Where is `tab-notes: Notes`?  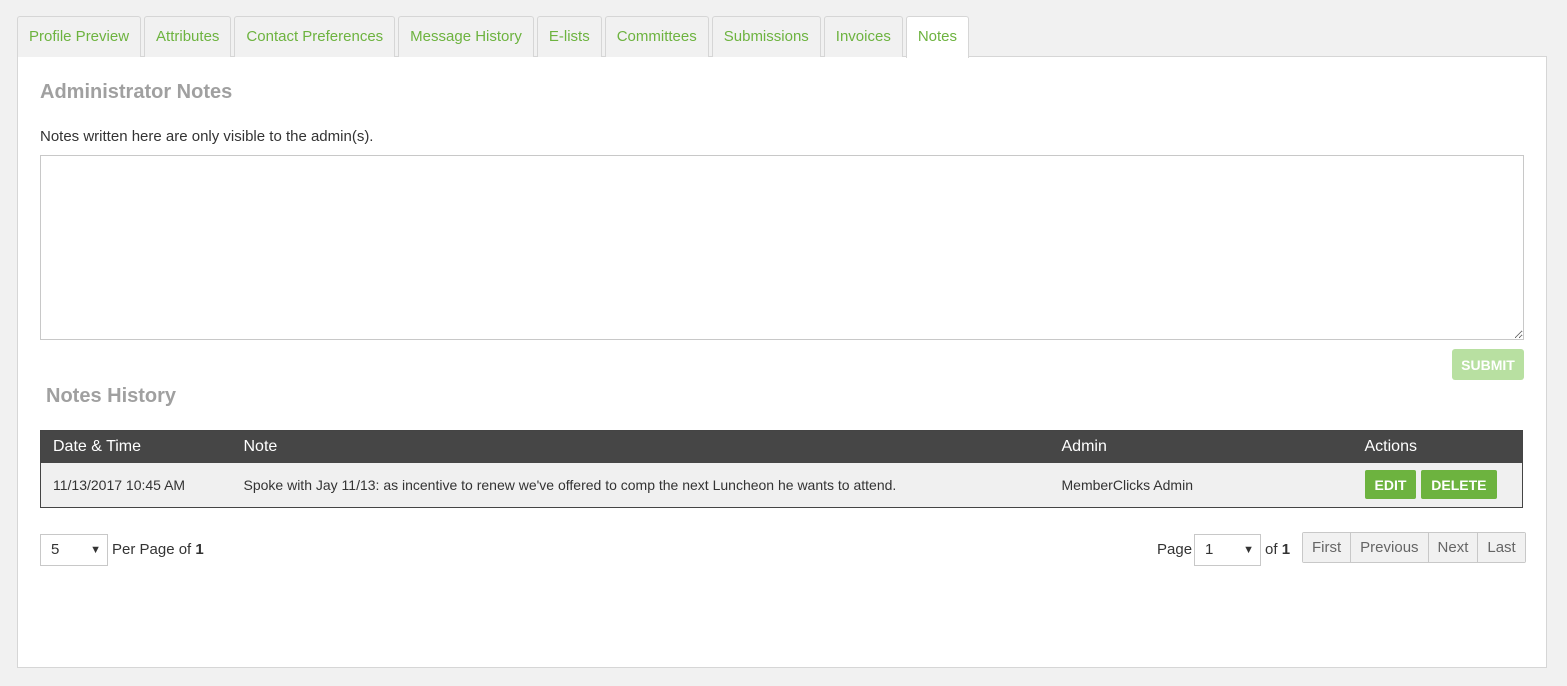 tab-notes: Notes is located at coordinates (937, 37).